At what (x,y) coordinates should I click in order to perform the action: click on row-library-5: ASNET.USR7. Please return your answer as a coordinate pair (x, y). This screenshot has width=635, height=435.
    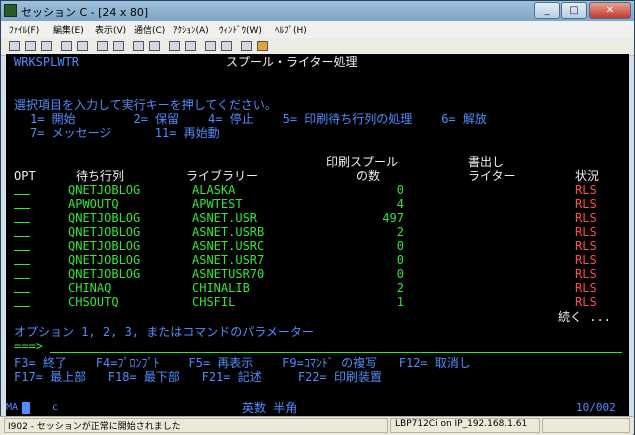
    Looking at the image, I should click on (228, 260).